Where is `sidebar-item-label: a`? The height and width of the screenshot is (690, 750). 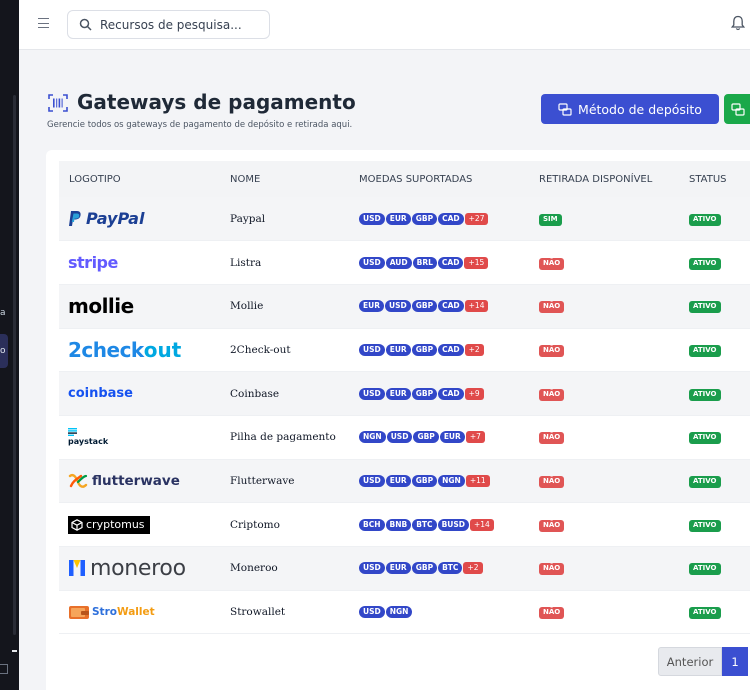 sidebar-item-label: a is located at coordinates (3, 313).